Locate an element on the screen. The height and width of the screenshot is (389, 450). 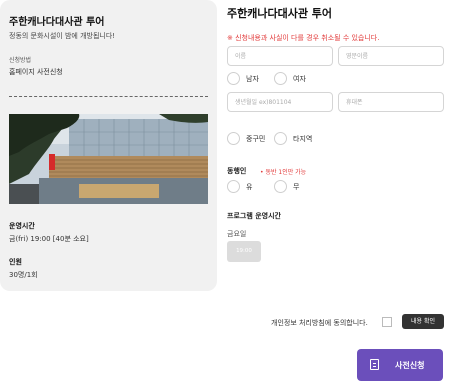
embassy-photo is located at coordinates (108, 159).